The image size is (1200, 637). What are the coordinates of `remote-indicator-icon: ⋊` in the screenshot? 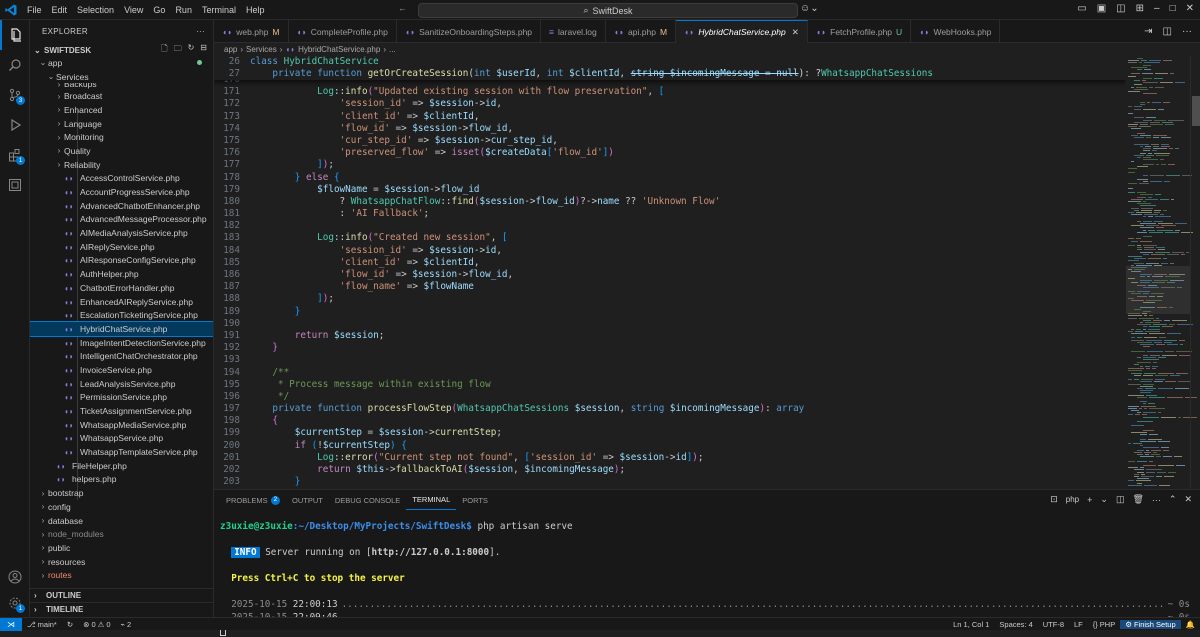 It's located at (11, 624).